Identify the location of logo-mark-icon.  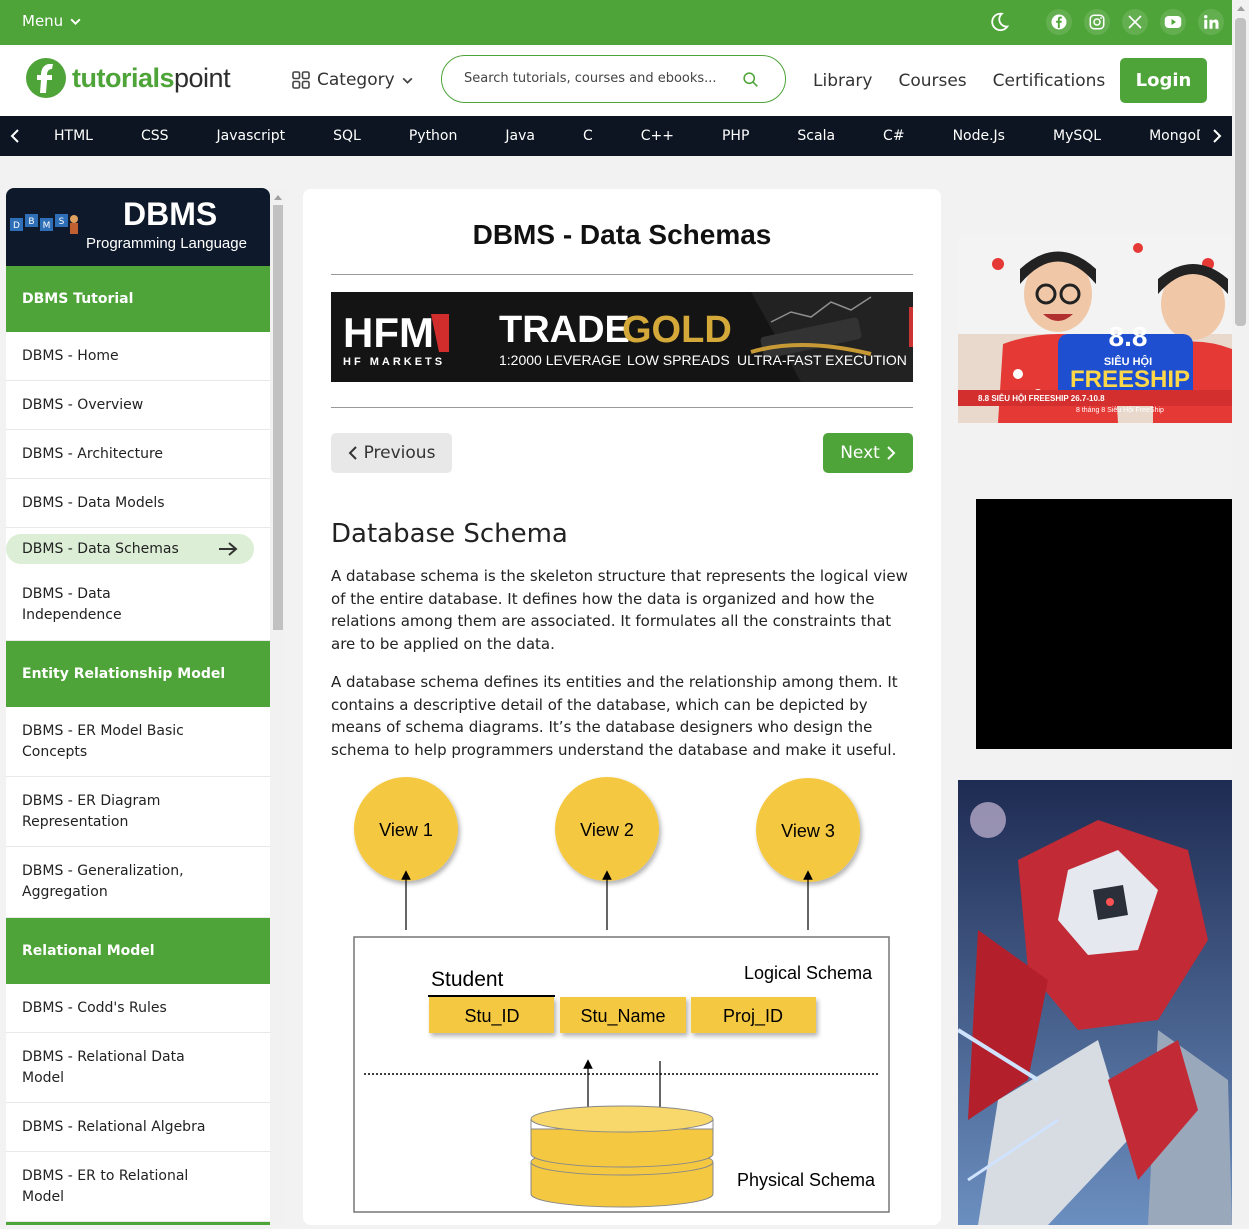
(46, 78).